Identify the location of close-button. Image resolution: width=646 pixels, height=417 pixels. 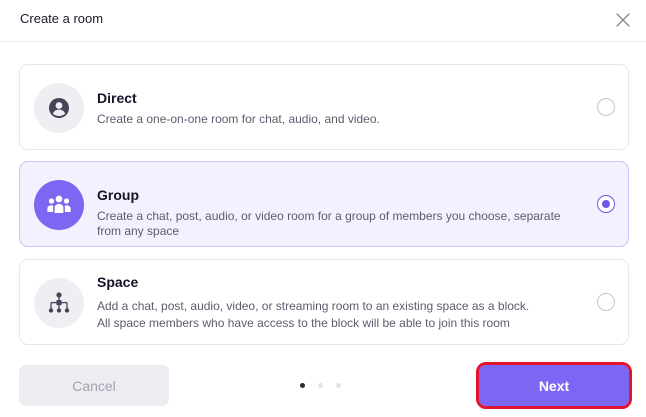
(623, 20).